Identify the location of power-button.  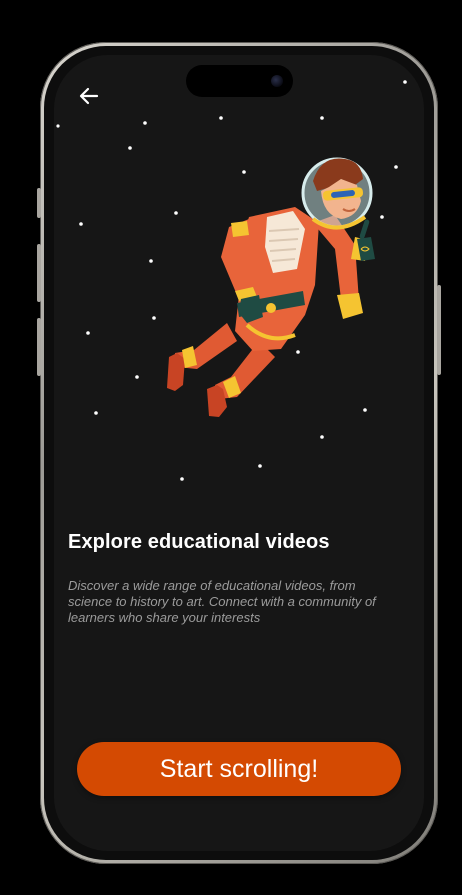
(439, 330).